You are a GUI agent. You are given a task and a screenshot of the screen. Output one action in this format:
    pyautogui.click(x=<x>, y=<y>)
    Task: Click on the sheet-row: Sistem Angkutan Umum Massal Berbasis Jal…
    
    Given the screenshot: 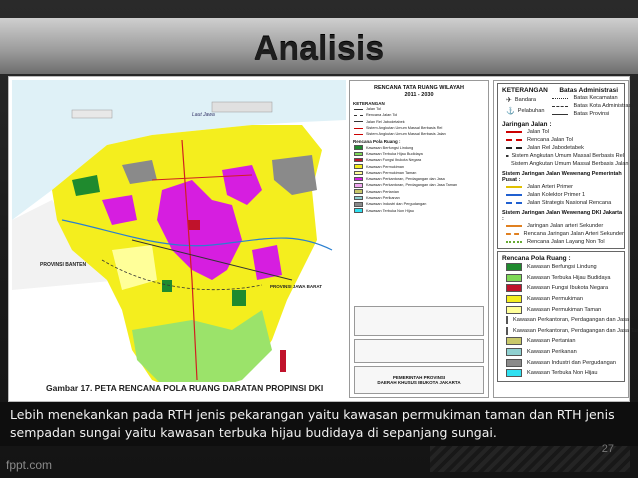 What is the action you would take?
    pyautogui.click(x=419, y=134)
    